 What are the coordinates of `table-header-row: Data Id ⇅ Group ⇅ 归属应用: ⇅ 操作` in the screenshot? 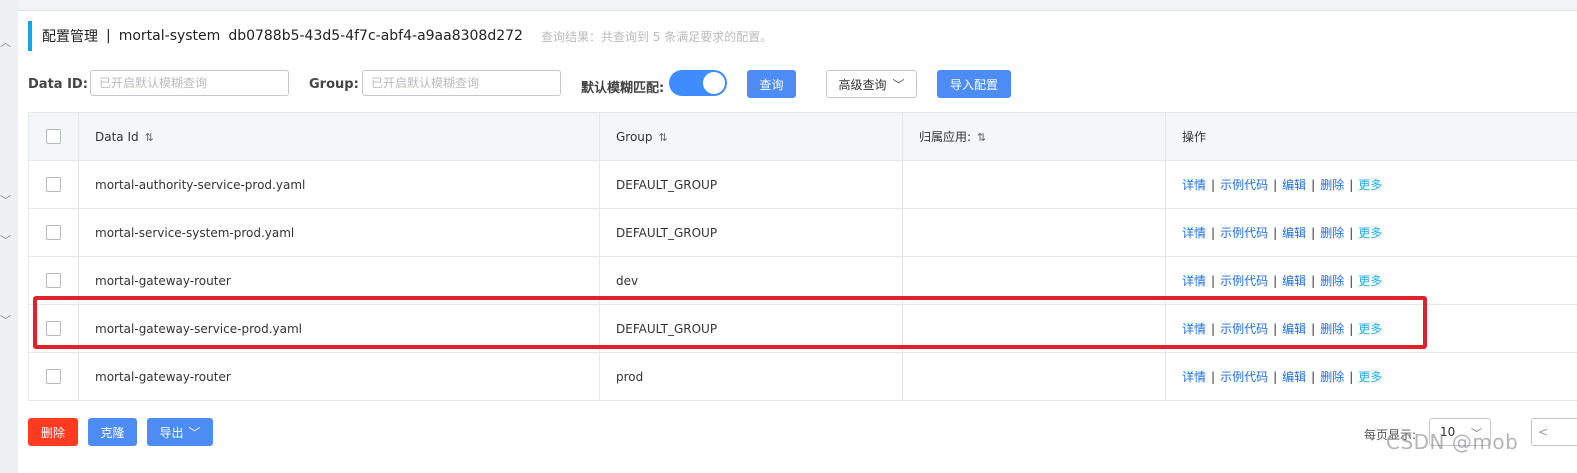 It's located at (802, 136).